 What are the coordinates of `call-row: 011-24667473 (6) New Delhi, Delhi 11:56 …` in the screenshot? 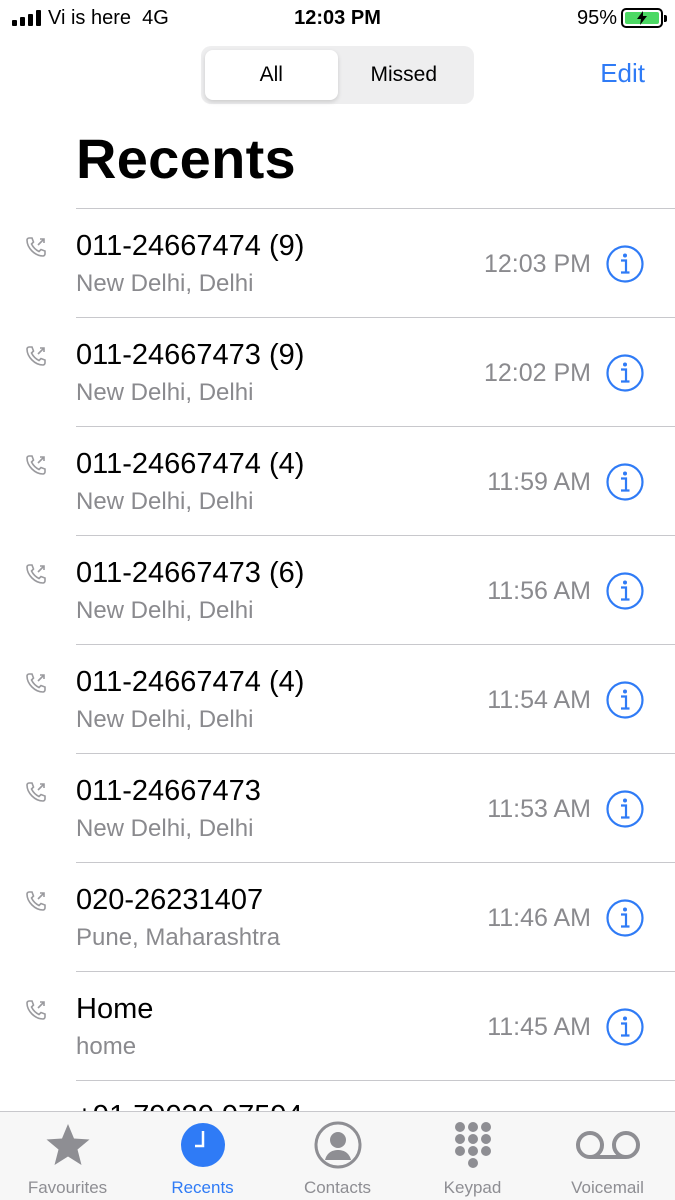 It's located at (337, 589).